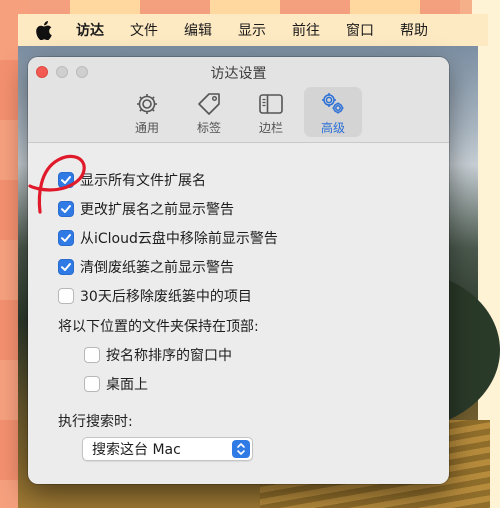 The image size is (500, 508). I want to click on background-frame-top, so click(250, 7).